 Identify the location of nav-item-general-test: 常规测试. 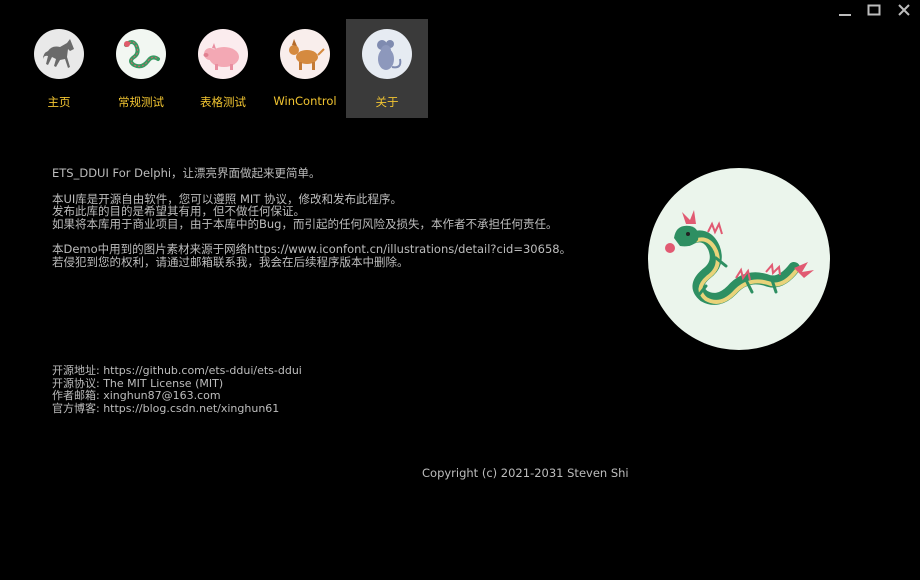
(141, 68).